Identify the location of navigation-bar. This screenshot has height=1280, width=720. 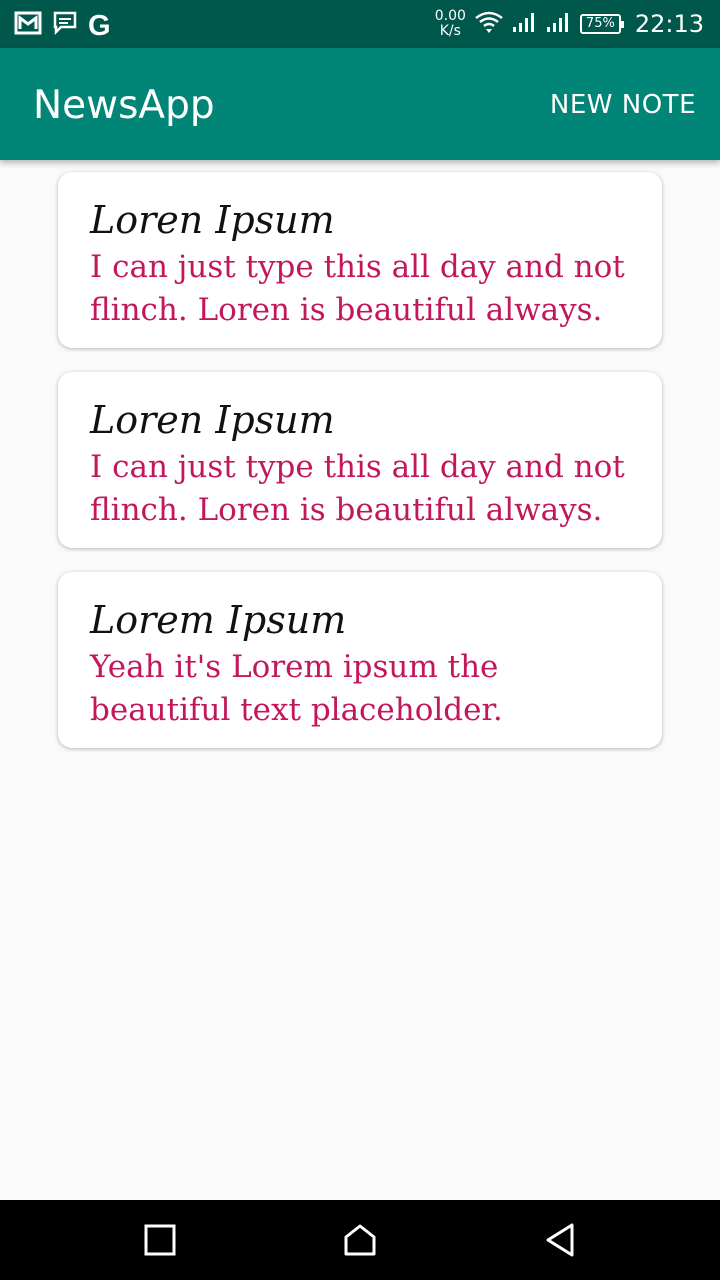
(360, 1240).